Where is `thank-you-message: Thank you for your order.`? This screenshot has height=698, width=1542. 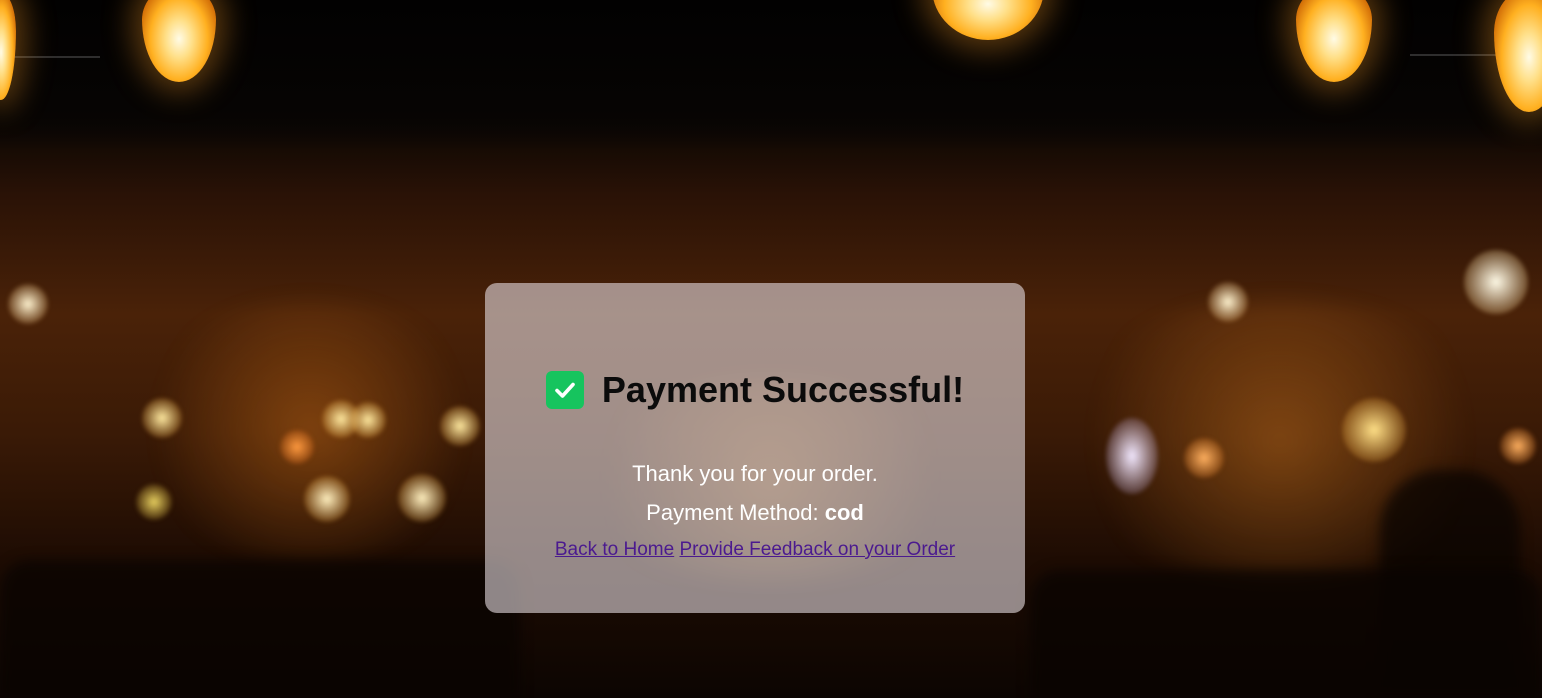 thank-you-message: Thank you for your order. is located at coordinates (755, 473).